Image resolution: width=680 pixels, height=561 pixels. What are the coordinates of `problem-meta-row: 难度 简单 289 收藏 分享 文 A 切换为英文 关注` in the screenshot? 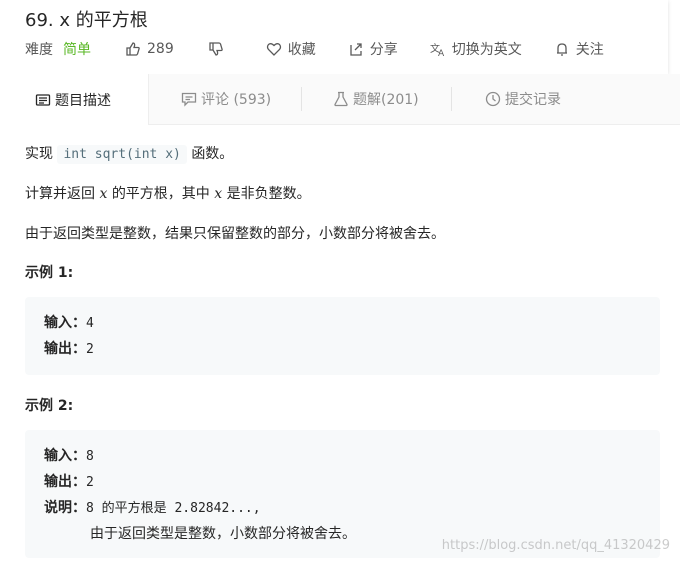 It's located at (314, 49).